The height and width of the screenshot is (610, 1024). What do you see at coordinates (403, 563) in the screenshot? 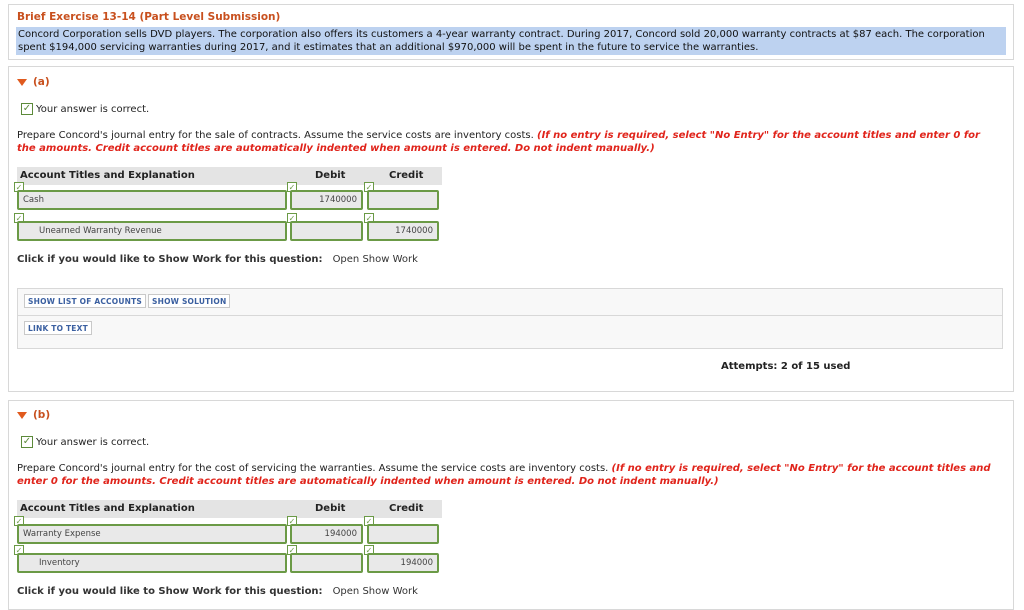
I see `credit-field: 194000` at bounding box center [403, 563].